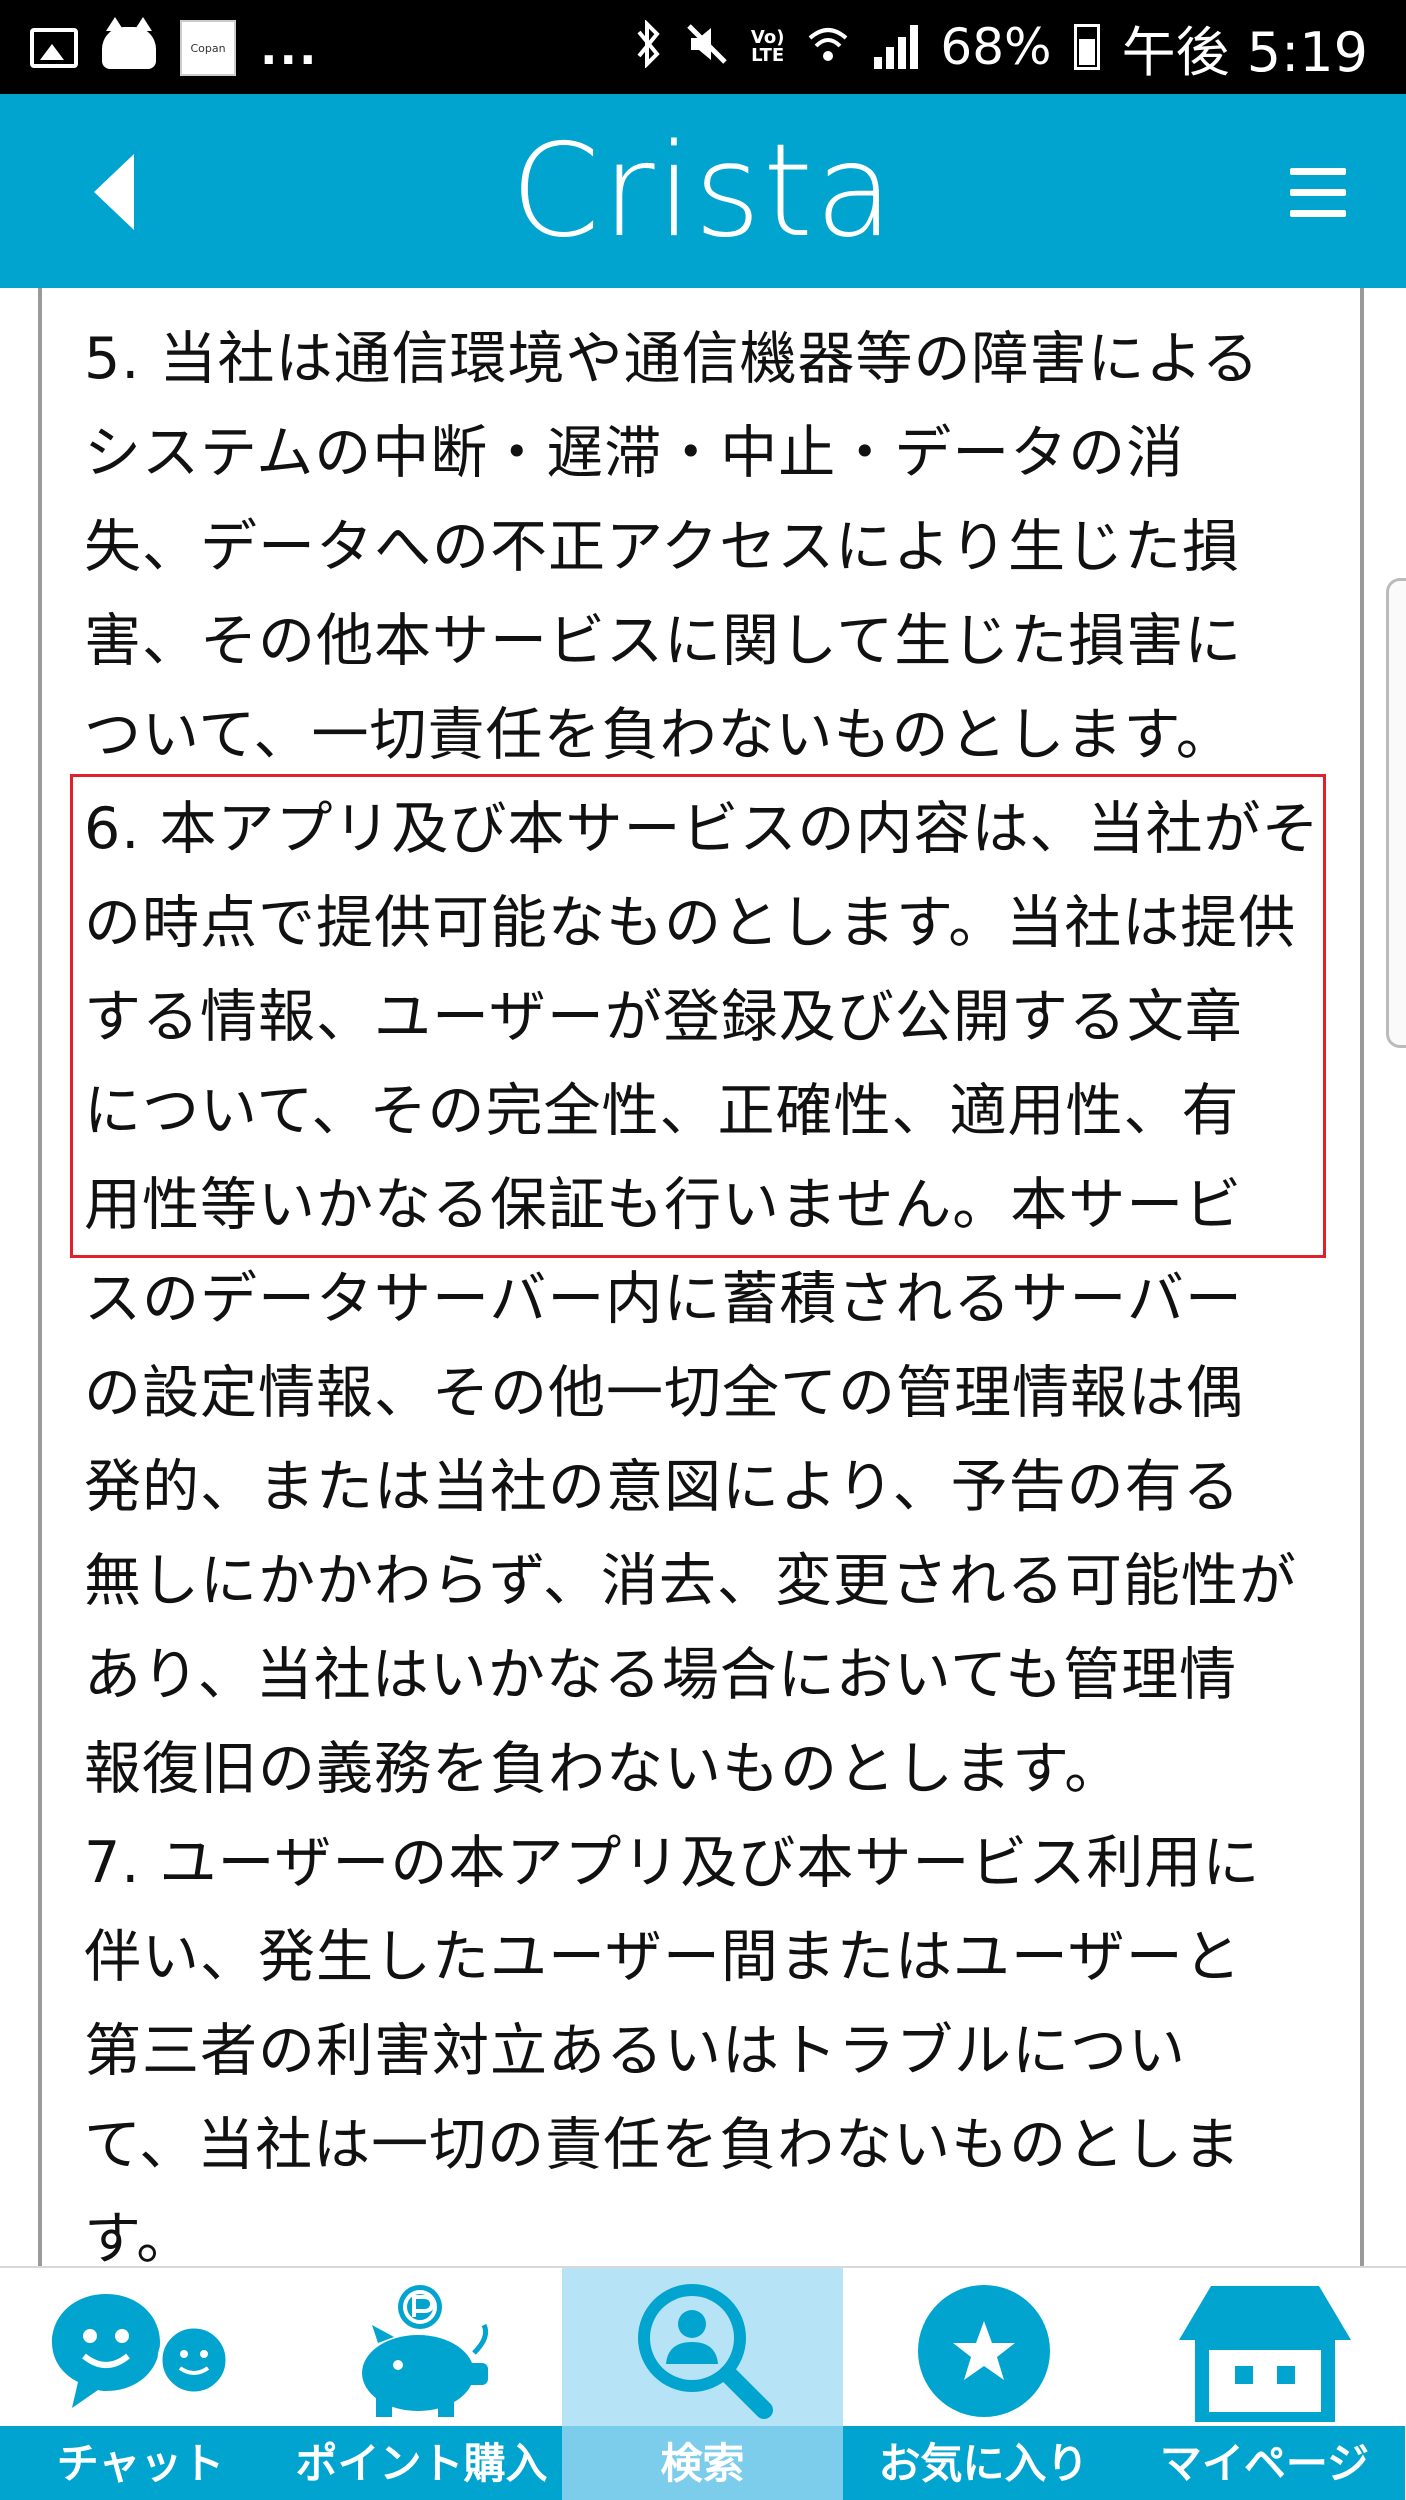 This screenshot has width=1406, height=2500. I want to click on terms-line: 害、その他本サービスに関して生じた損害に, so click(663, 641).